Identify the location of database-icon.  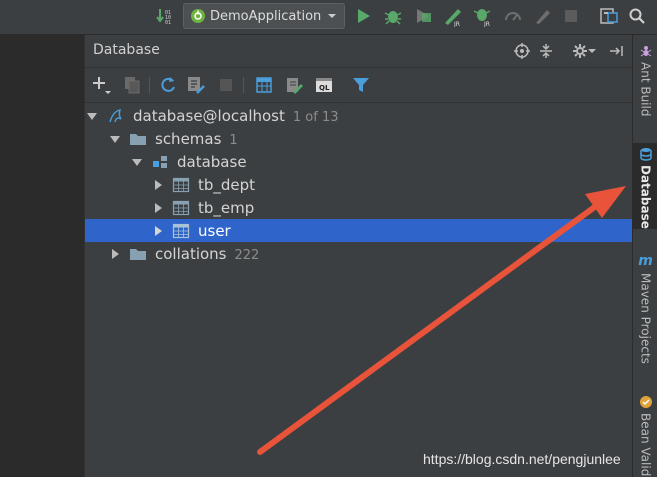
(645, 154).